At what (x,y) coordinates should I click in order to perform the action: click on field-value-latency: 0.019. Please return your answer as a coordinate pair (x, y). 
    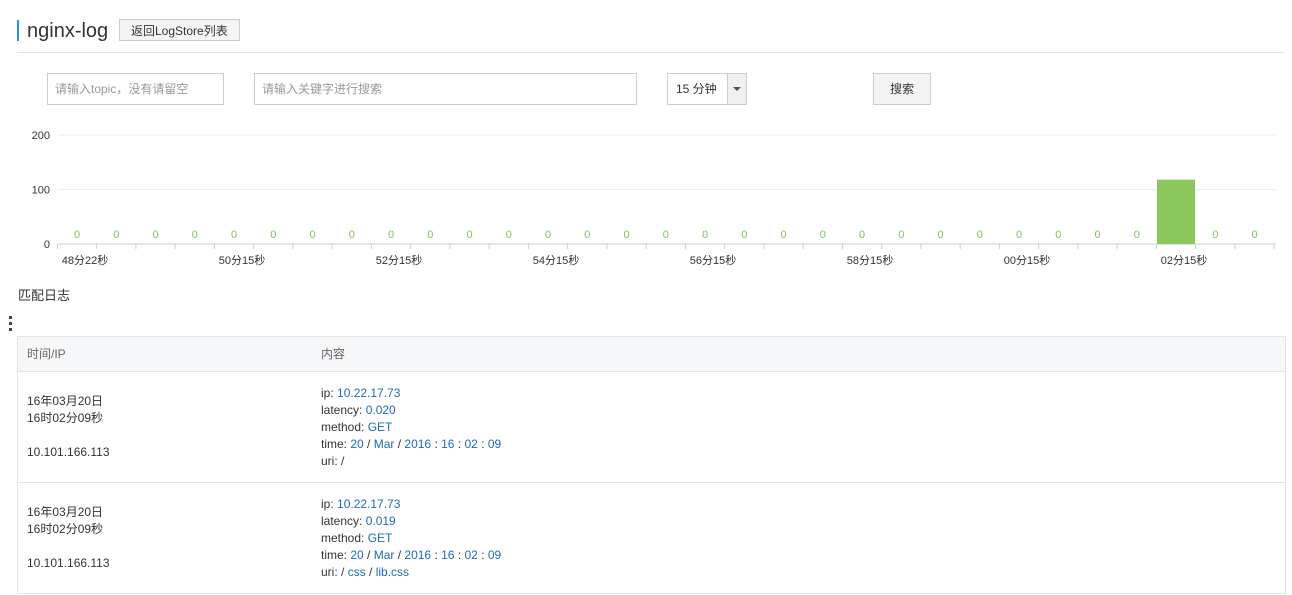
    Looking at the image, I should click on (381, 521).